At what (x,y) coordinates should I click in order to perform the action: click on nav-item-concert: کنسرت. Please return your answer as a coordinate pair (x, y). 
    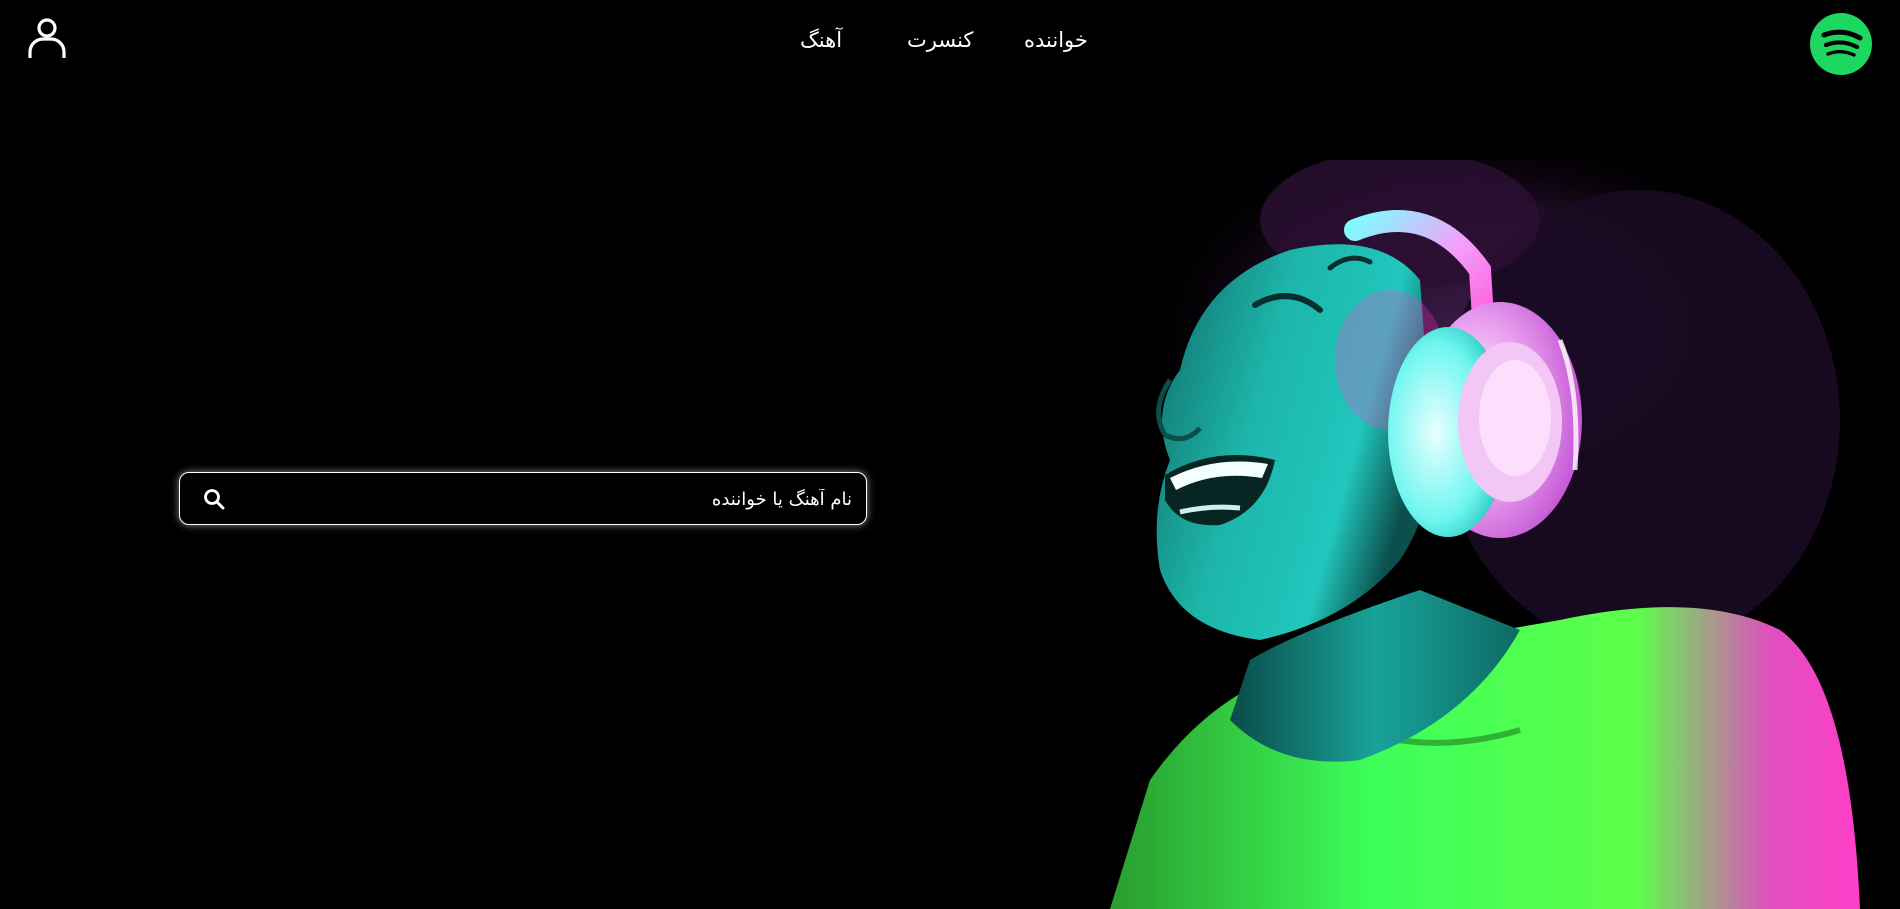
    Looking at the image, I should click on (940, 40).